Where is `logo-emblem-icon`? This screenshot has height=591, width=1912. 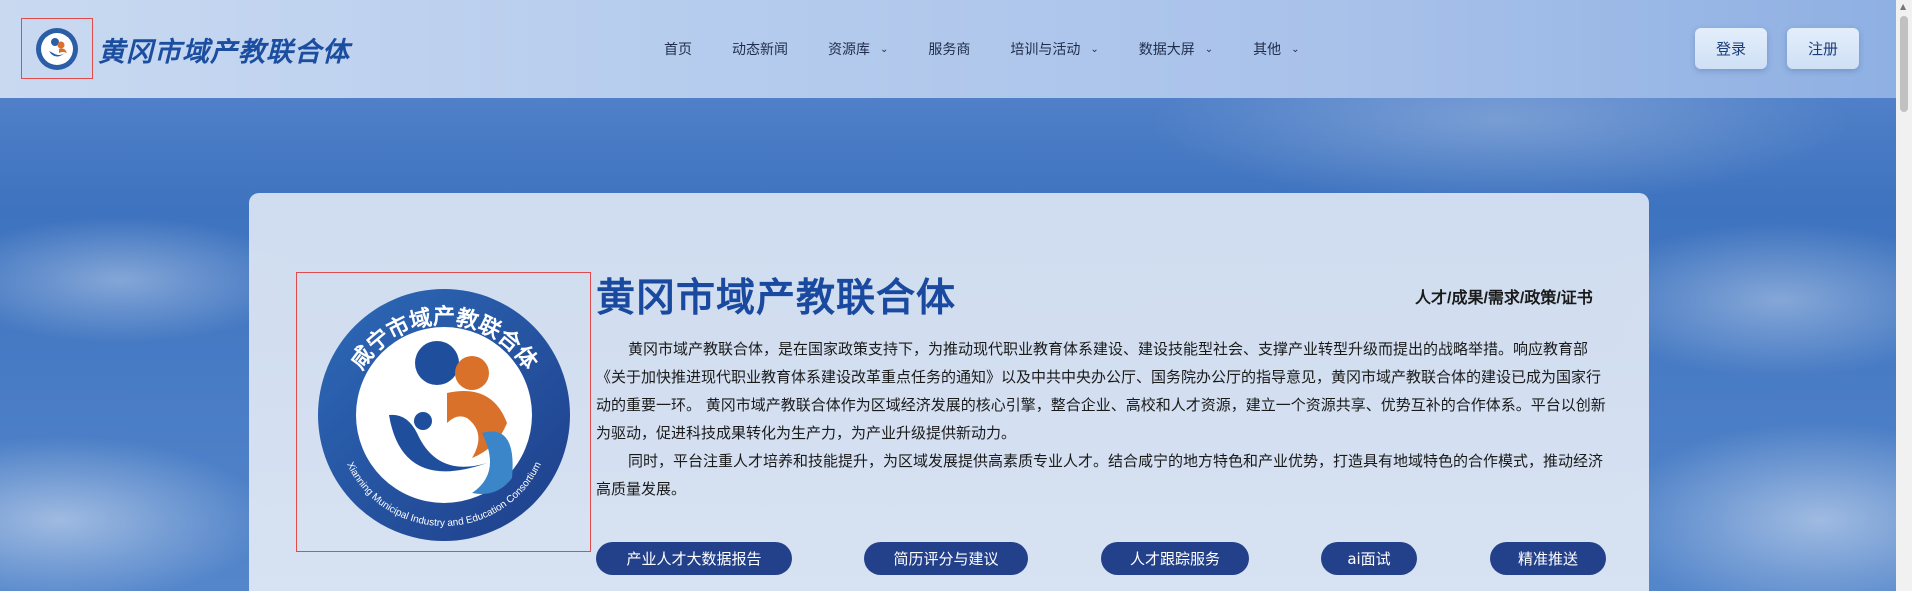 logo-emblem-icon is located at coordinates (57, 48).